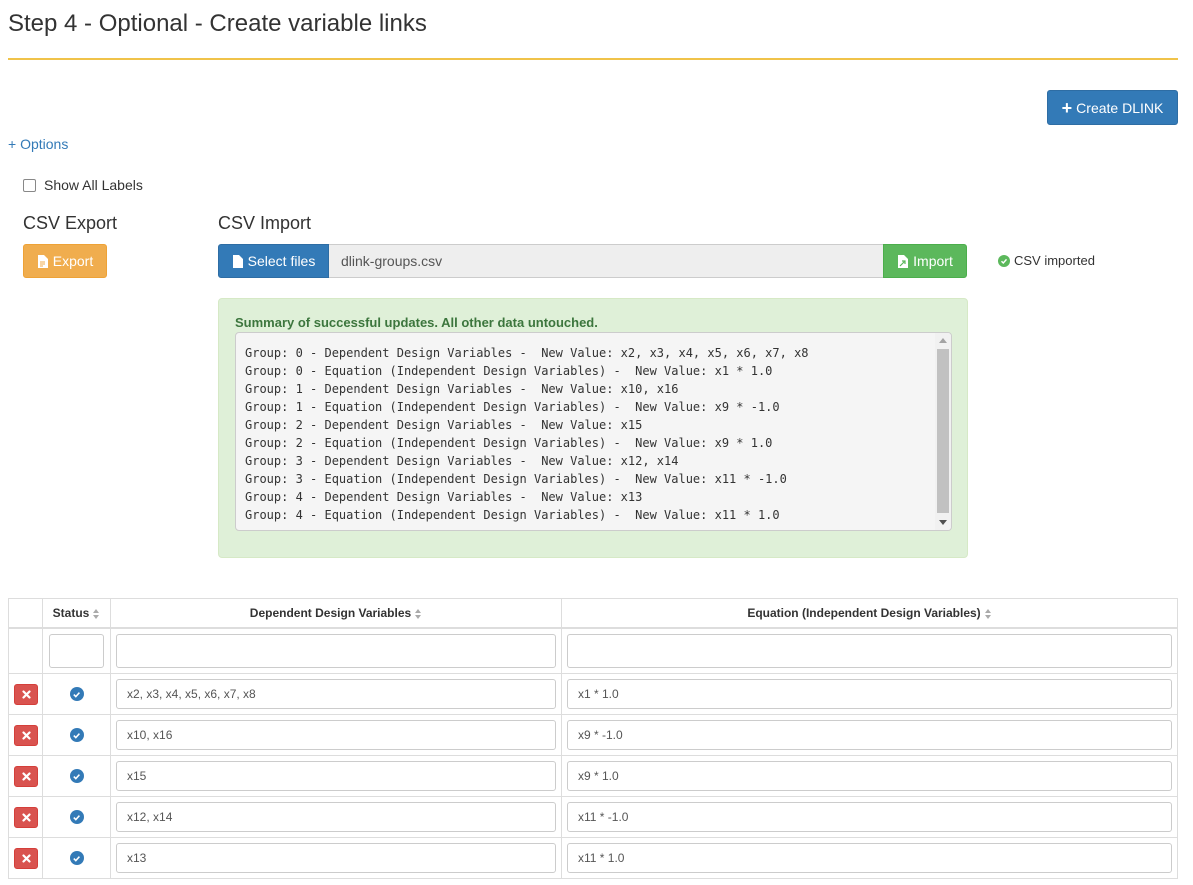 This screenshot has width=1193, height=885. I want to click on show-all-labels-option: Show All Labels, so click(83, 185).